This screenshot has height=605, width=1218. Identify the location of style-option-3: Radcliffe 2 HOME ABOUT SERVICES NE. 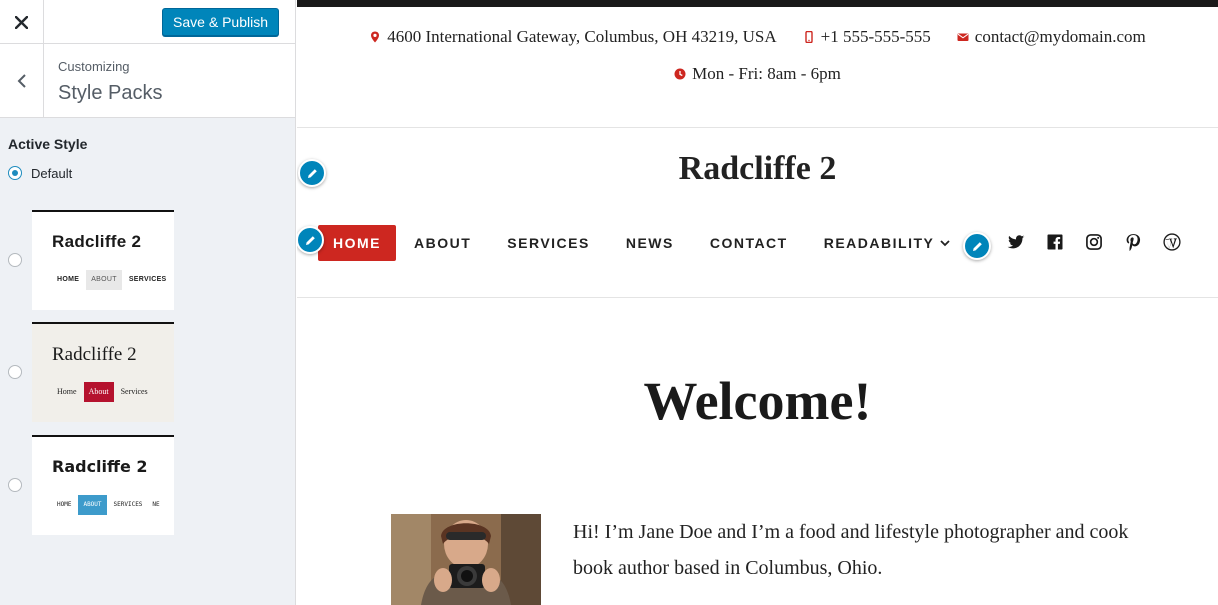
(91, 485).